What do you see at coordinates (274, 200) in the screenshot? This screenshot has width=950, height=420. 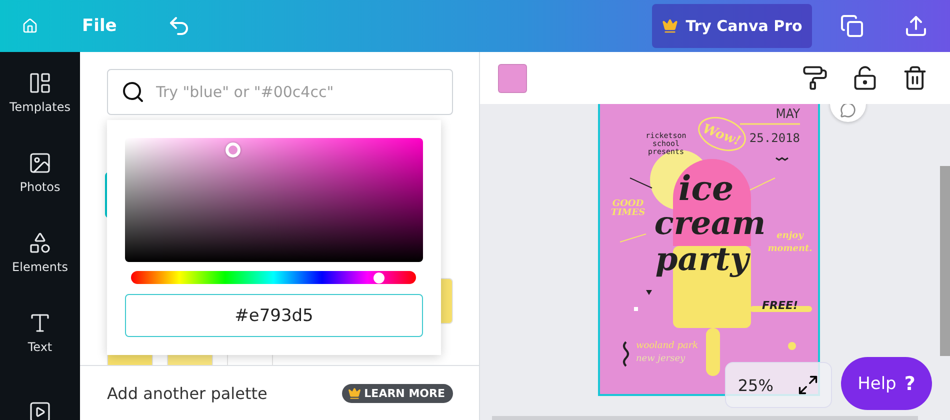 I see `saturation-area` at bounding box center [274, 200].